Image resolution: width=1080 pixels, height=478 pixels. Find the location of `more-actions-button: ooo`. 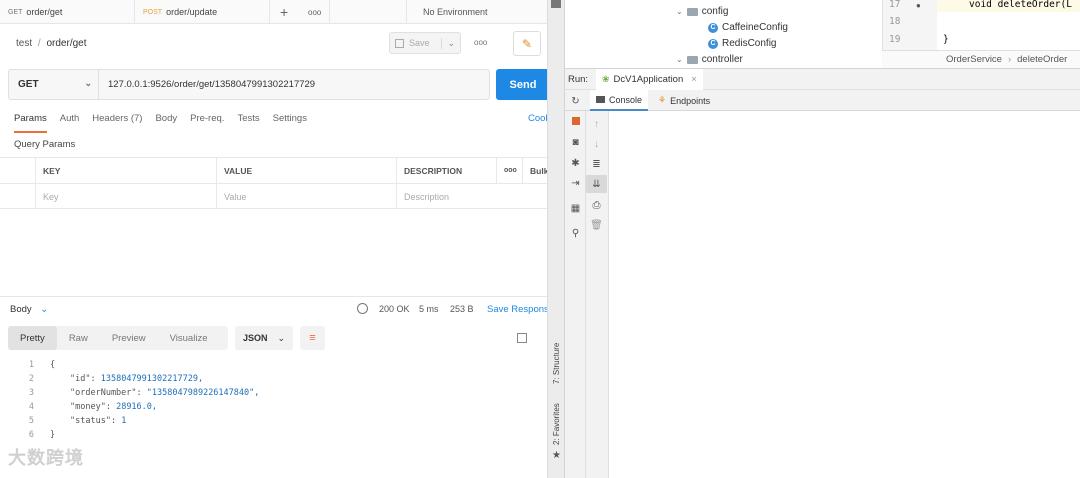

more-actions-button: ooo is located at coordinates (480, 42).